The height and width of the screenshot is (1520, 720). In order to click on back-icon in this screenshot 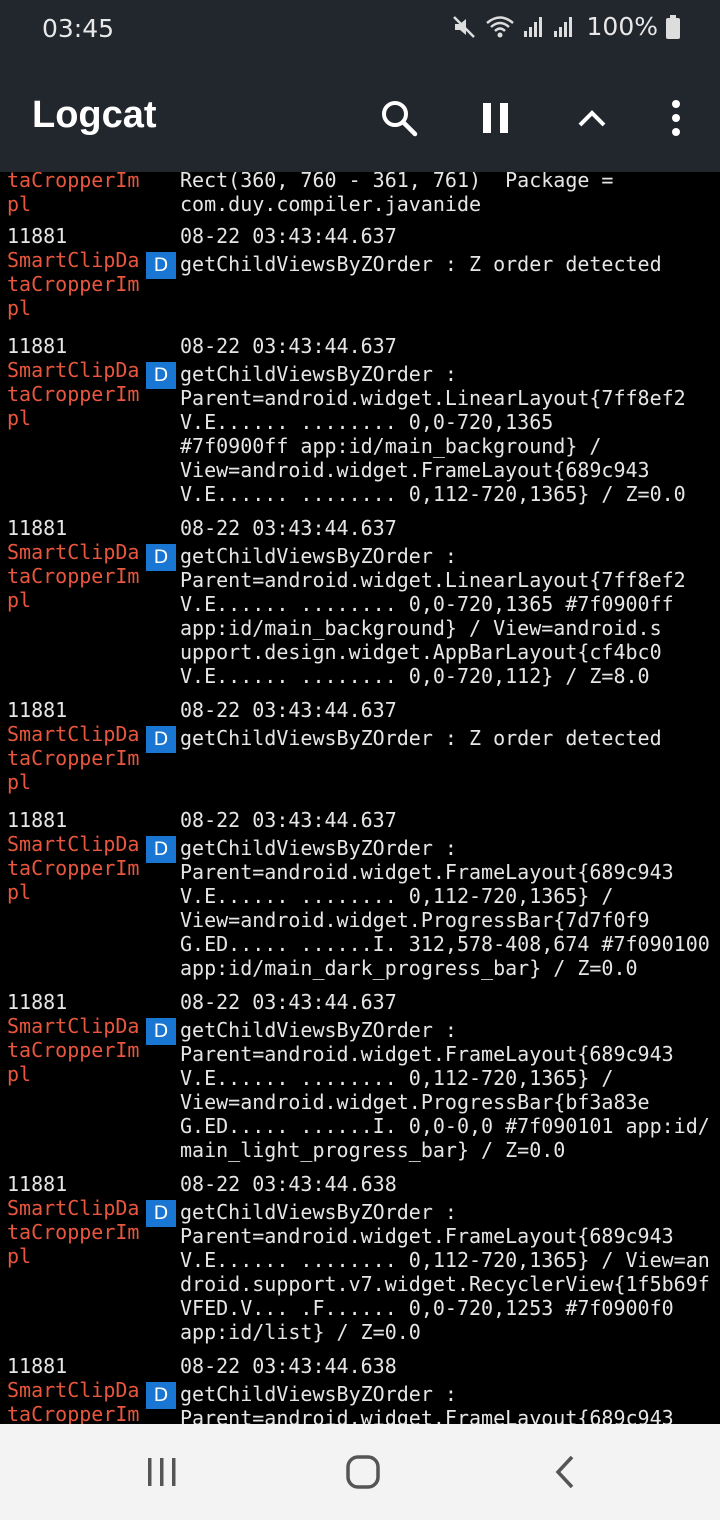, I will do `click(564, 1472)`.